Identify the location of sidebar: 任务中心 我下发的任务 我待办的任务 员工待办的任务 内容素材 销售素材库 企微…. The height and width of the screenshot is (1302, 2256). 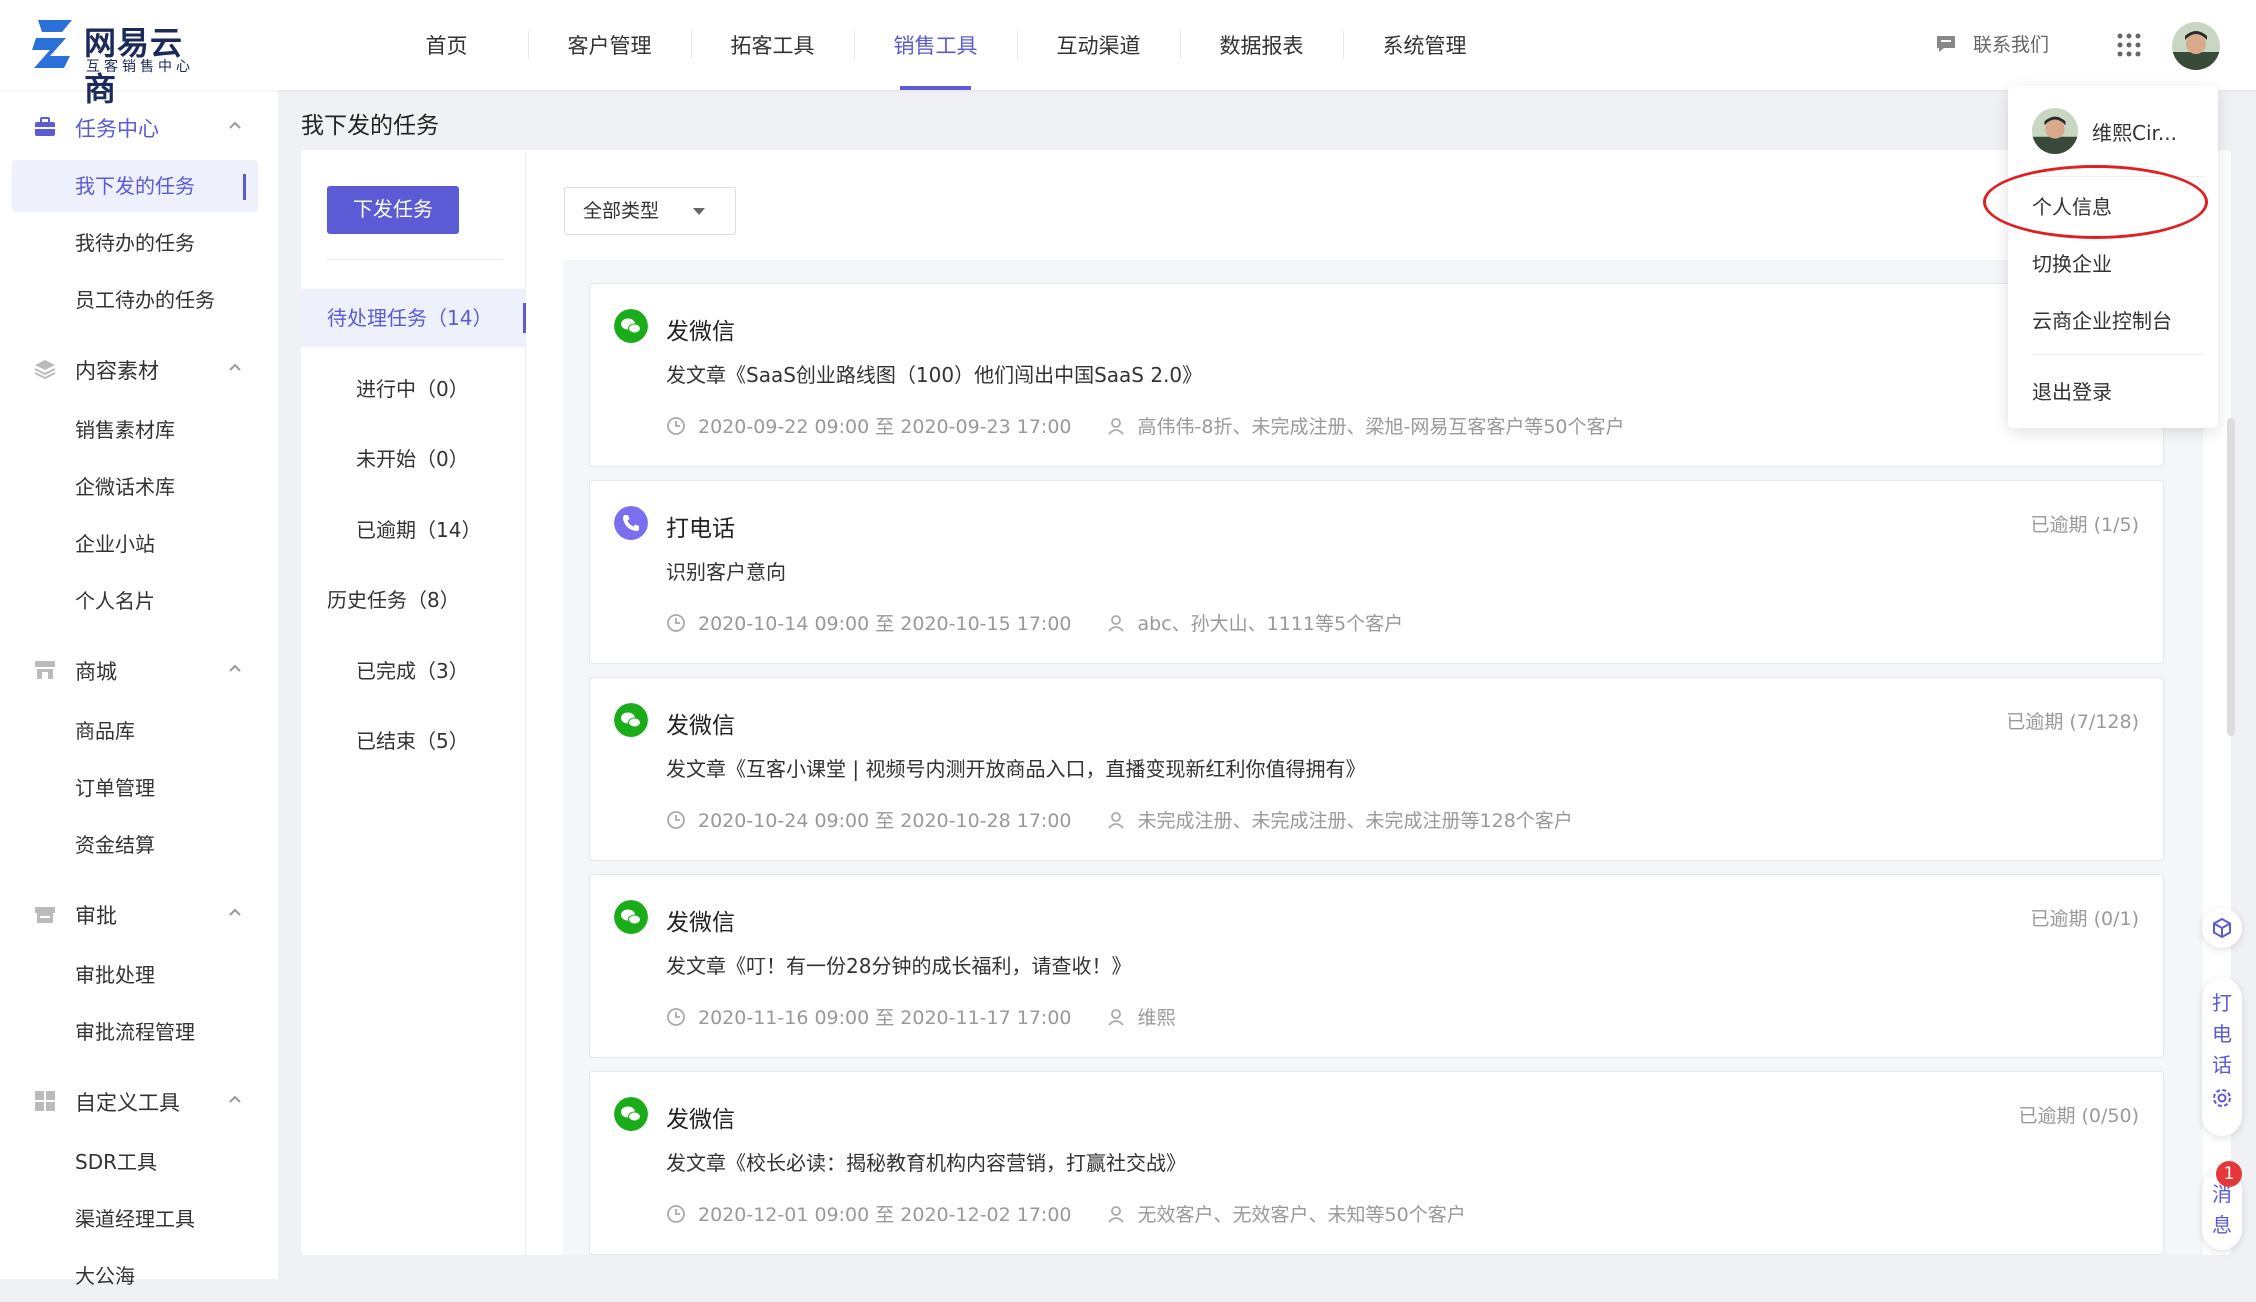
(139, 689).